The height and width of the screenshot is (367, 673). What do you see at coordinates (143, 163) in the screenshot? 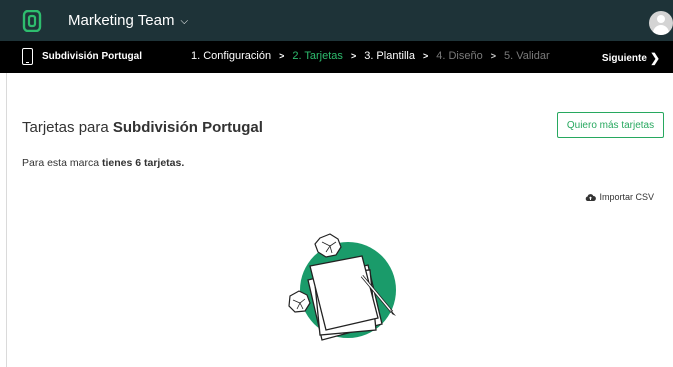
I see `cards-count-value: tienes 6 tarjetas.` at bounding box center [143, 163].